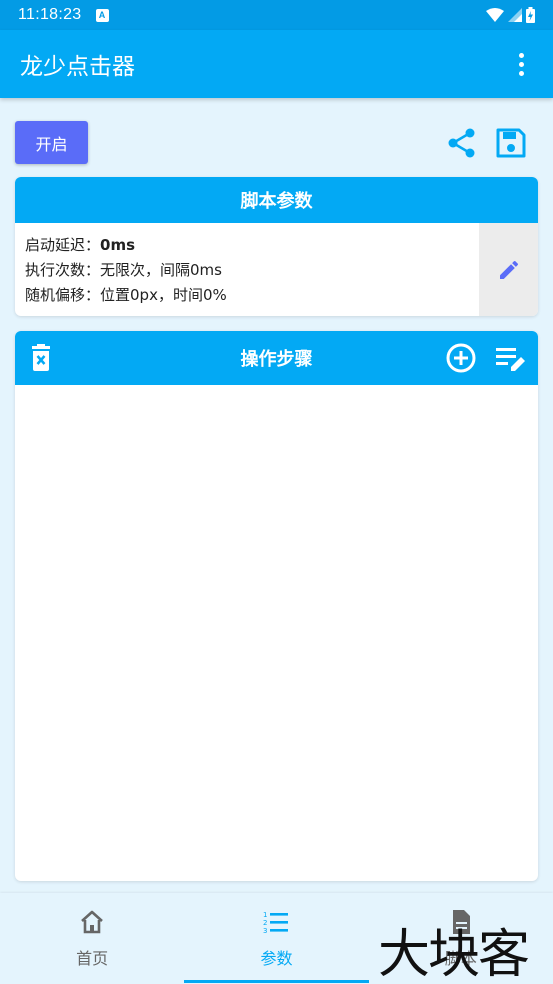 This screenshot has width=553, height=984. What do you see at coordinates (92, 958) in the screenshot?
I see `nav-home-label: 首页` at bounding box center [92, 958].